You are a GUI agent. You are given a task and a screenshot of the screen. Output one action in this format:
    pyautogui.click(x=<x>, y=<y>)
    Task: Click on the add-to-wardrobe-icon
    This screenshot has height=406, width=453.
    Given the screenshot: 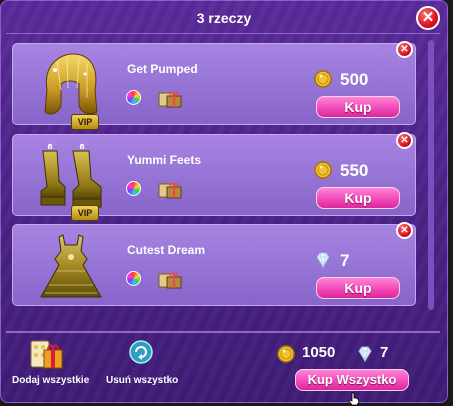 What is the action you would take?
    pyautogui.click(x=46, y=354)
    